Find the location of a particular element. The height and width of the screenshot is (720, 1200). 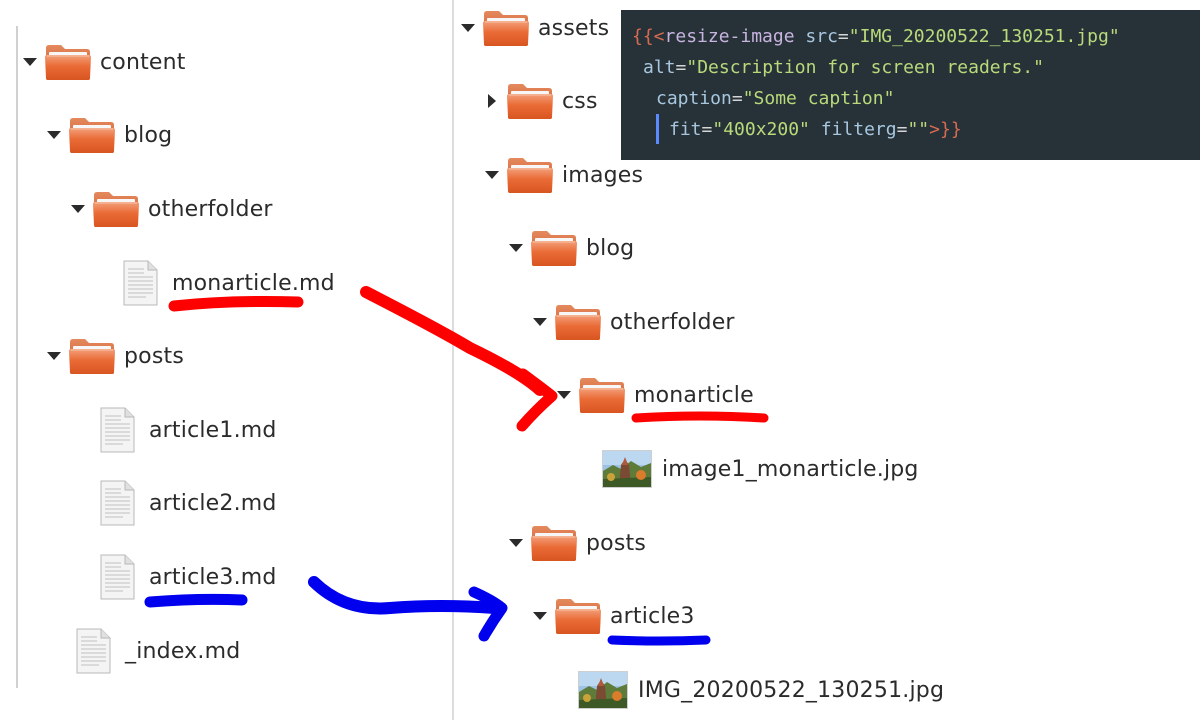

tree-item-monarticle-md: monarticle.md is located at coordinates (227, 283).